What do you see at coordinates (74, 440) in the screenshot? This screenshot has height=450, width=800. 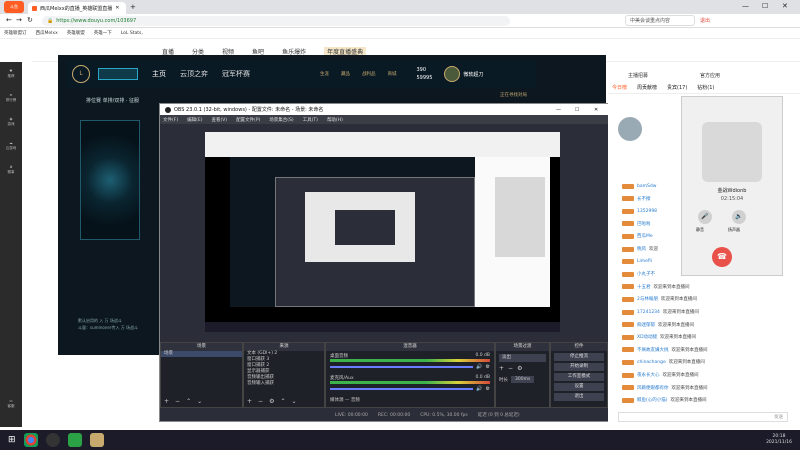 I see `wechat-icon` at bounding box center [74, 440].